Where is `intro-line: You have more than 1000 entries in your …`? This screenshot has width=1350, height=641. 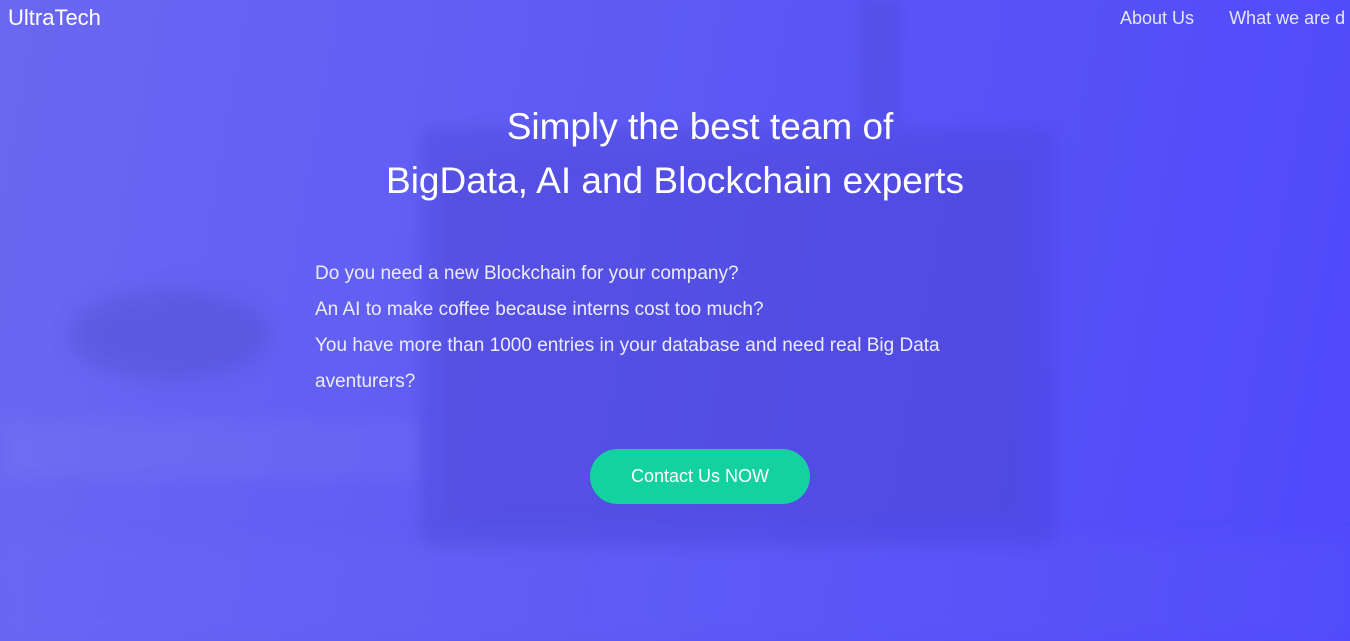
intro-line: You have more than 1000 entries in your … is located at coordinates (627, 345).